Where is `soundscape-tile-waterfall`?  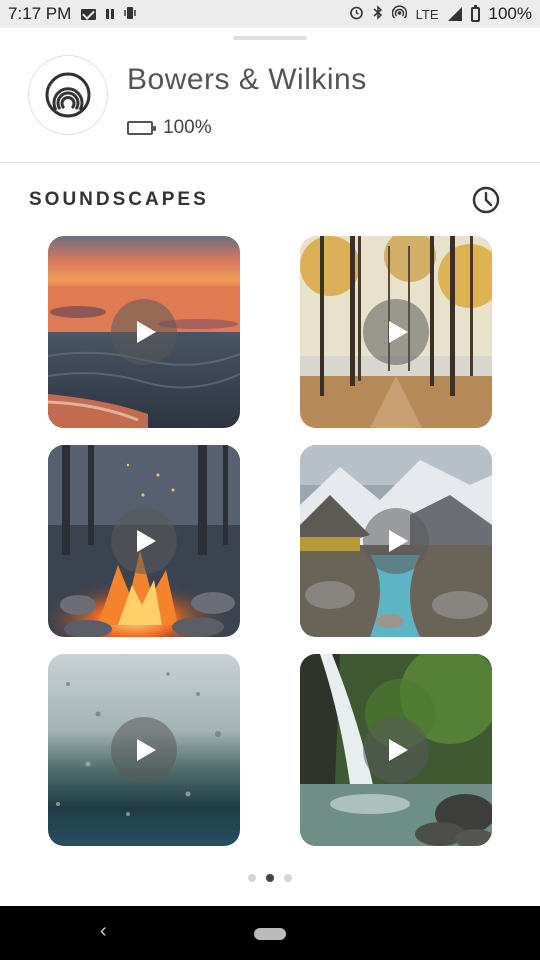 soundscape-tile-waterfall is located at coordinates (396, 750).